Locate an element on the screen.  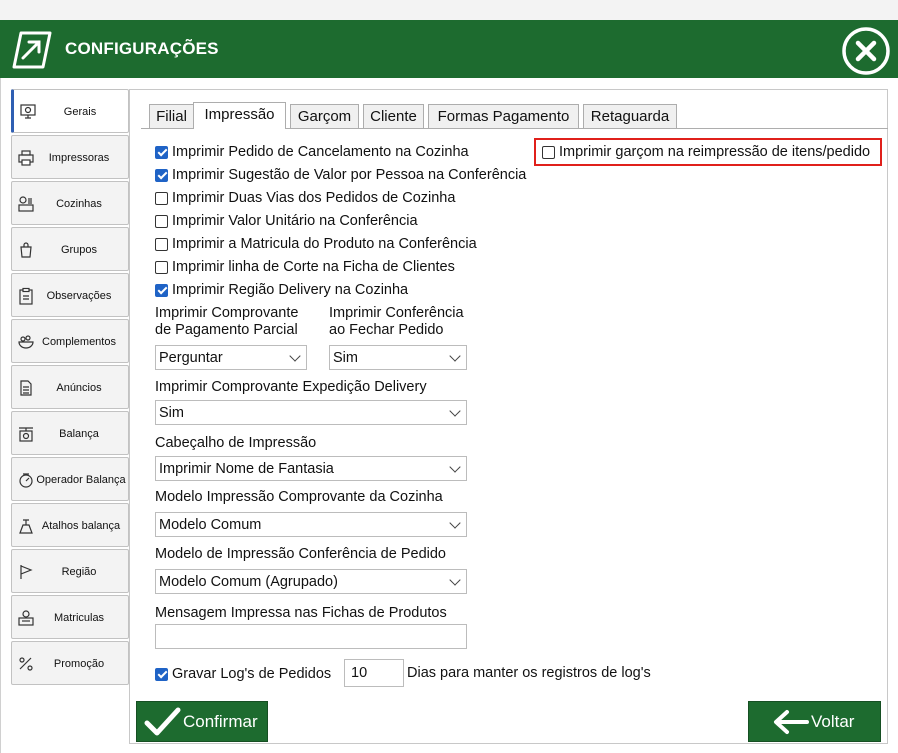
partial-payment-select: Perguntar is located at coordinates (231, 357).